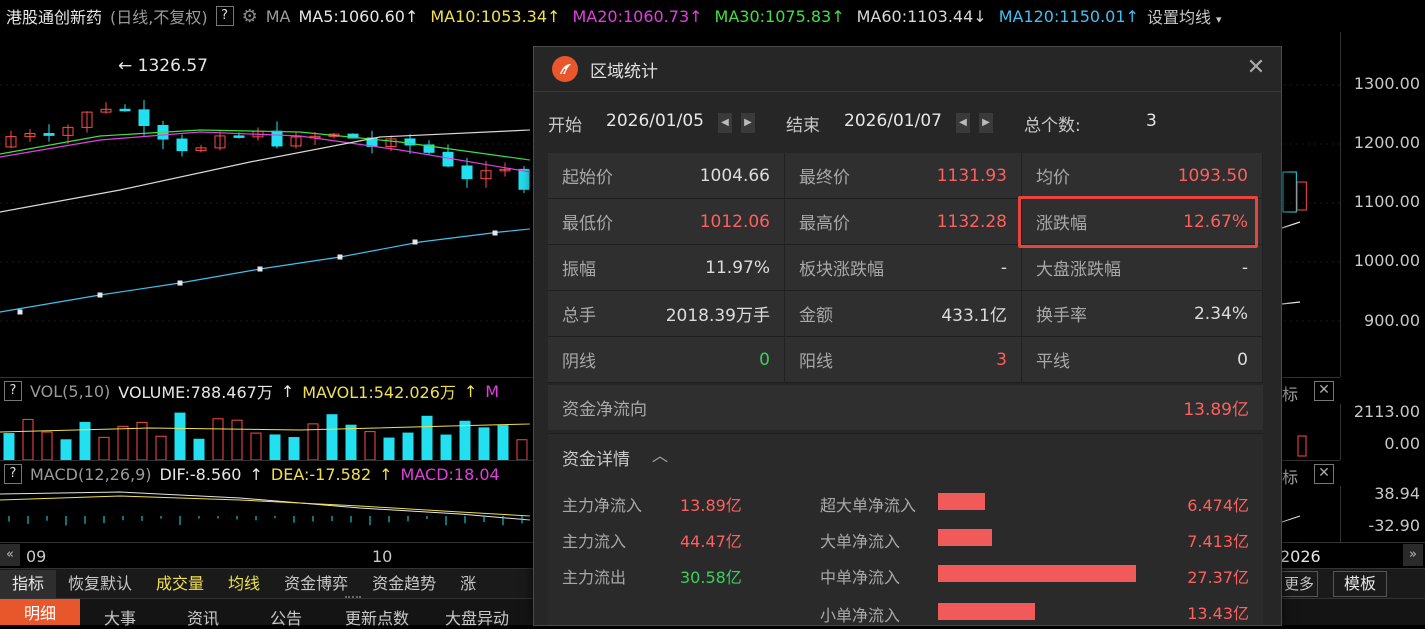  I want to click on price-tick: 1200.00, so click(1386, 142).